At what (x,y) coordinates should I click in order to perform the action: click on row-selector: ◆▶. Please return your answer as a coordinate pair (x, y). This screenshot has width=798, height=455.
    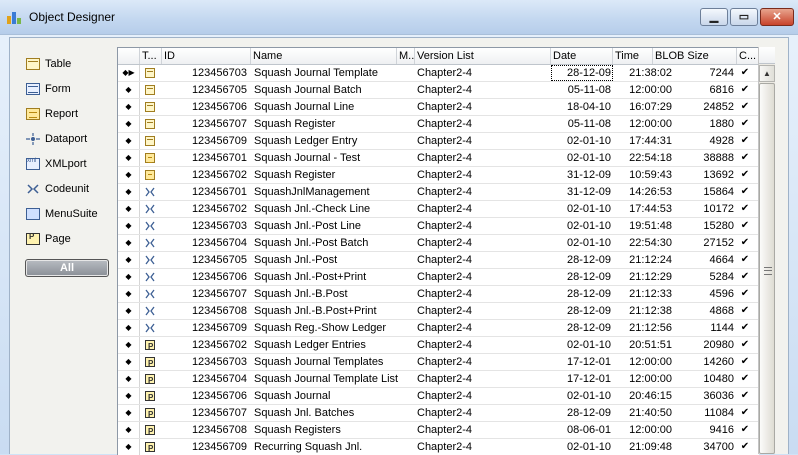
    Looking at the image, I should click on (129, 73).